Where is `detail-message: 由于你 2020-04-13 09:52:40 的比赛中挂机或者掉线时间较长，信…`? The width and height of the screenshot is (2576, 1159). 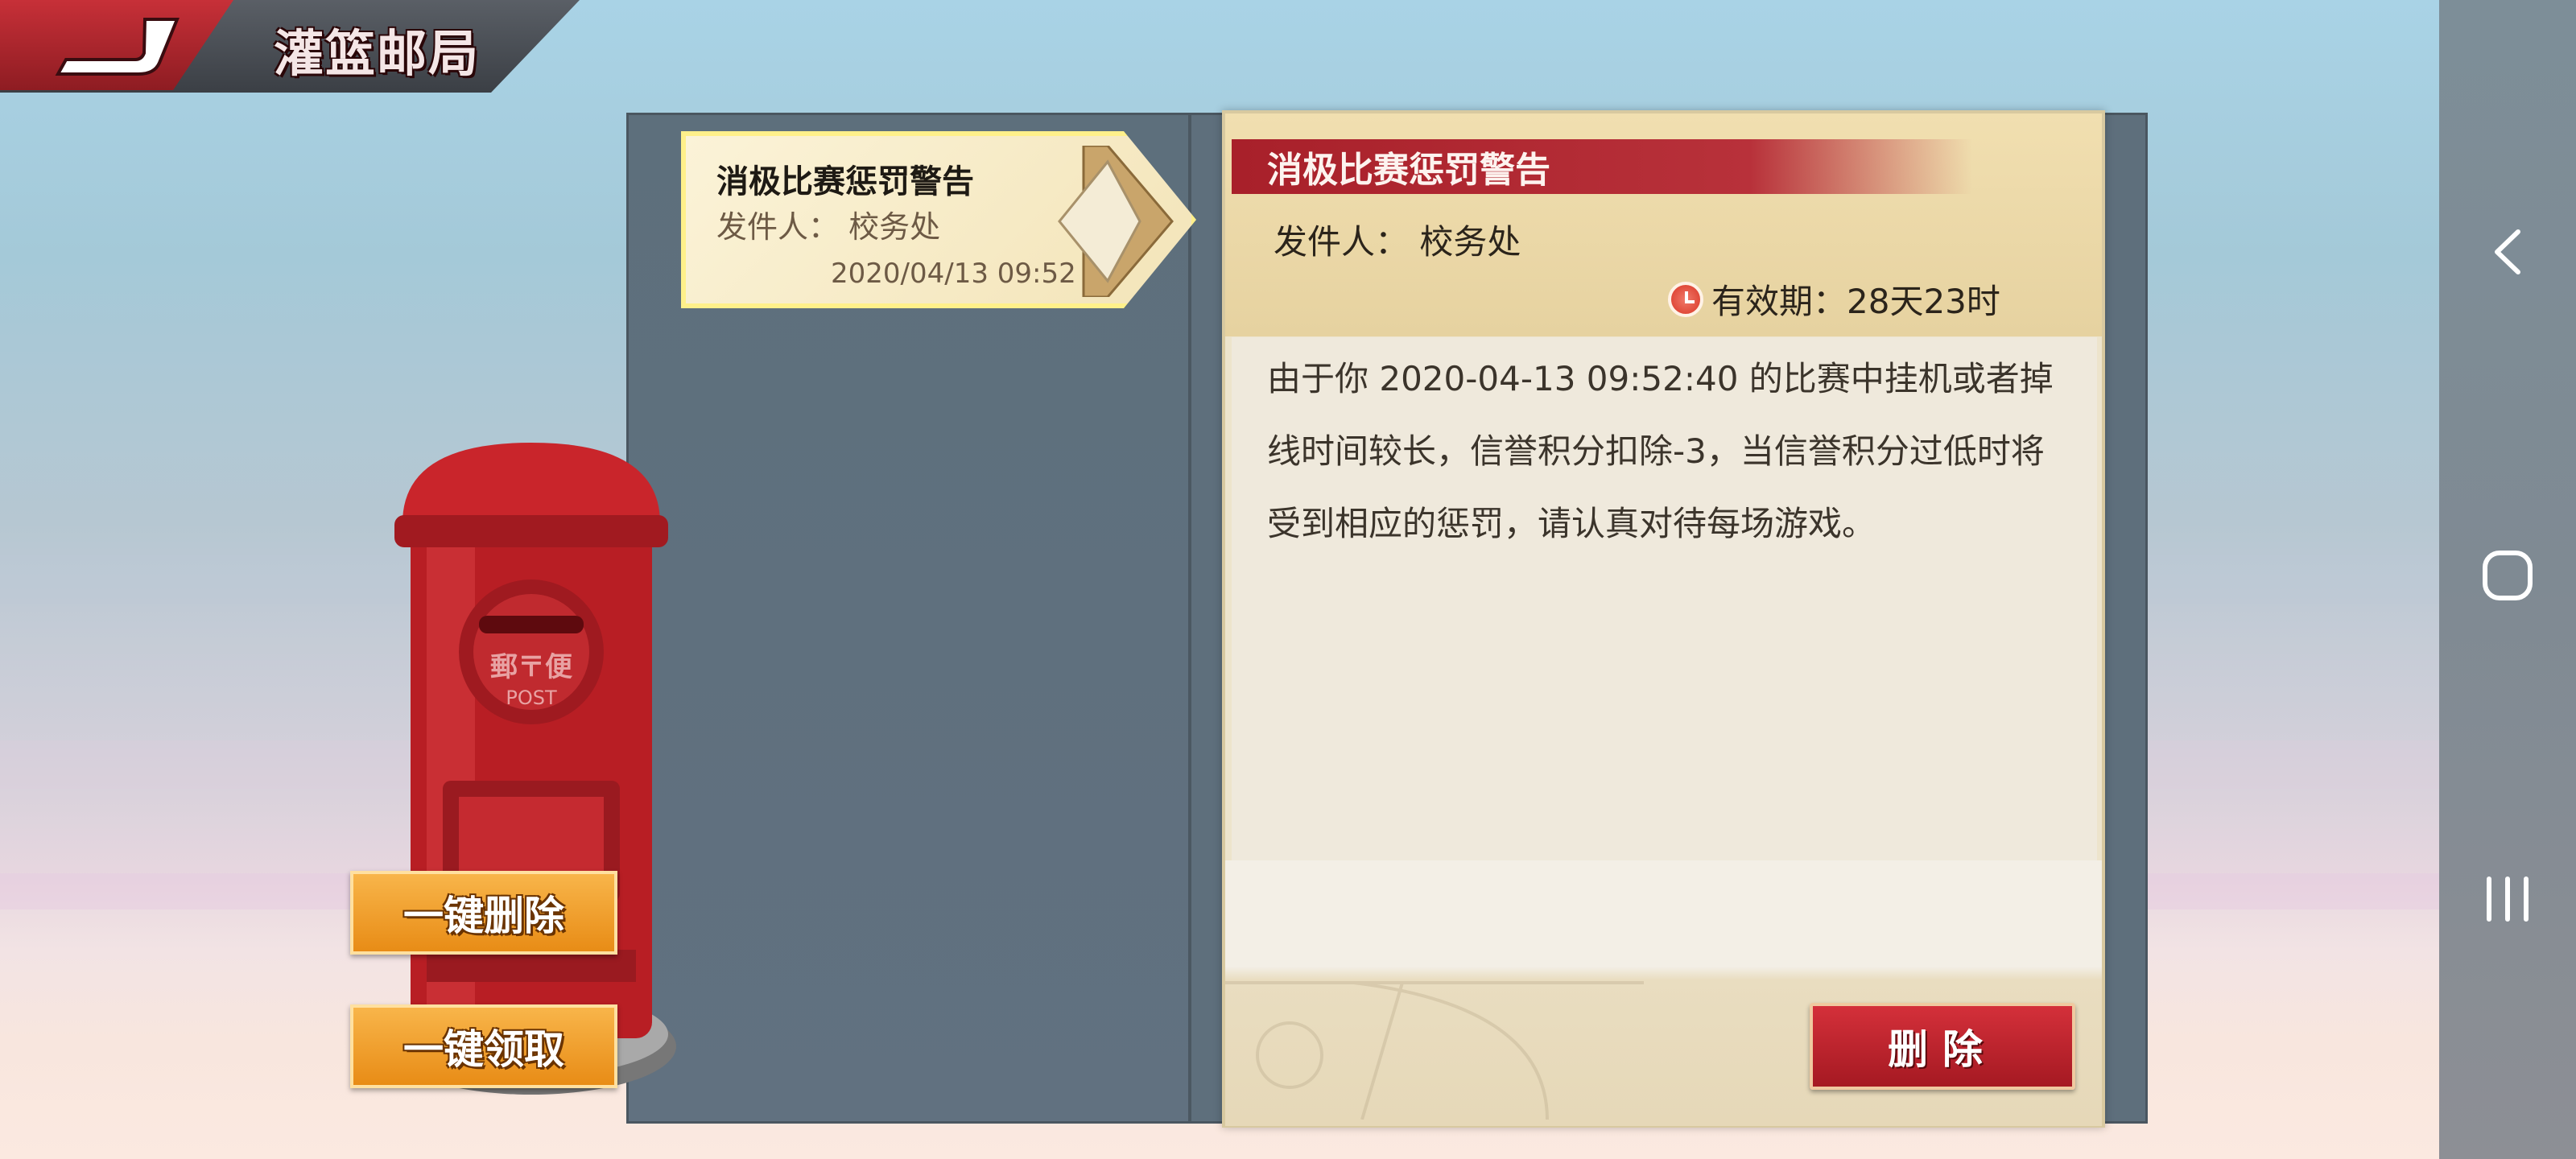
detail-message: 由于你 2020-04-13 09:52:40 的比赛中挂机或者掉线时间较长，信… is located at coordinates (1660, 451).